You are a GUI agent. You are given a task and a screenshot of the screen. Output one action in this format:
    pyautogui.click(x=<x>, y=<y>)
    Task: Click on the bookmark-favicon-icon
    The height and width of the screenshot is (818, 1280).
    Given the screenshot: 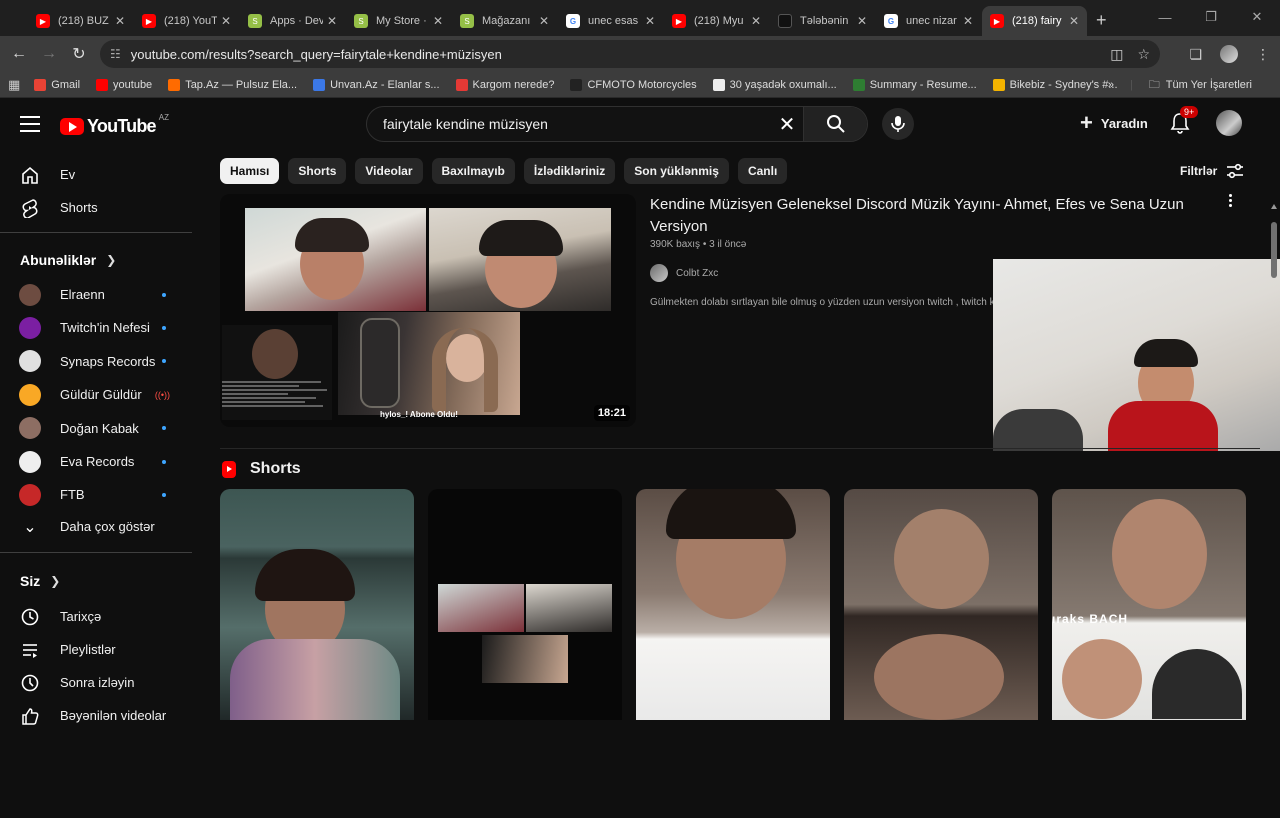 What is the action you would take?
    pyautogui.click(x=576, y=84)
    